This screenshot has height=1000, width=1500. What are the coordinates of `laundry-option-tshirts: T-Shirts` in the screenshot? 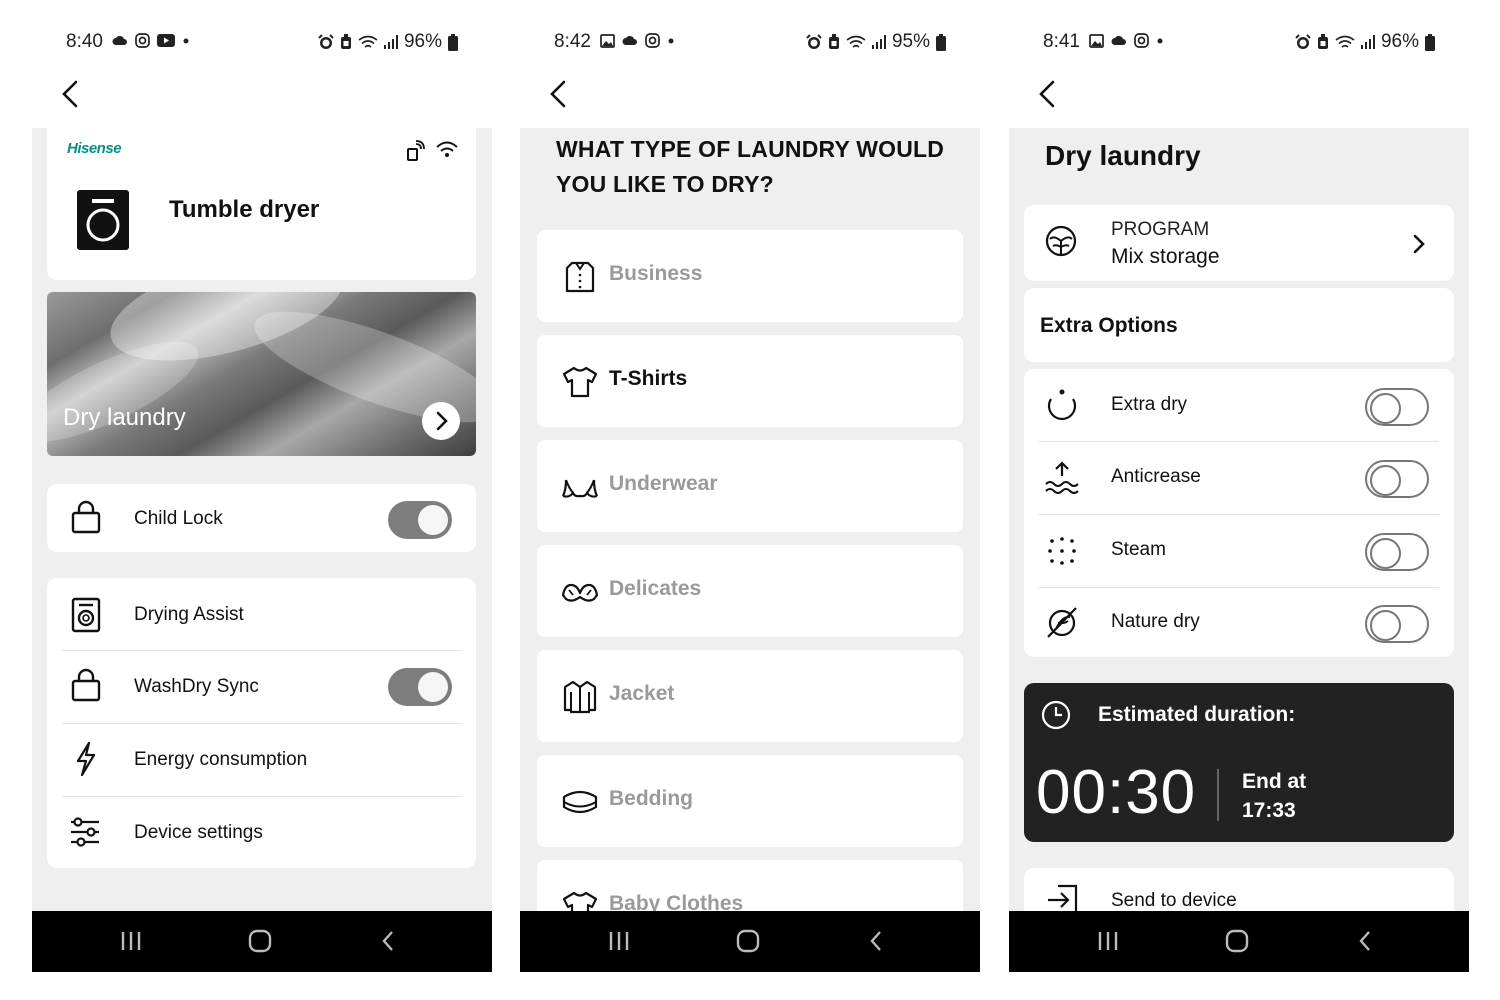 It's located at (750, 381).